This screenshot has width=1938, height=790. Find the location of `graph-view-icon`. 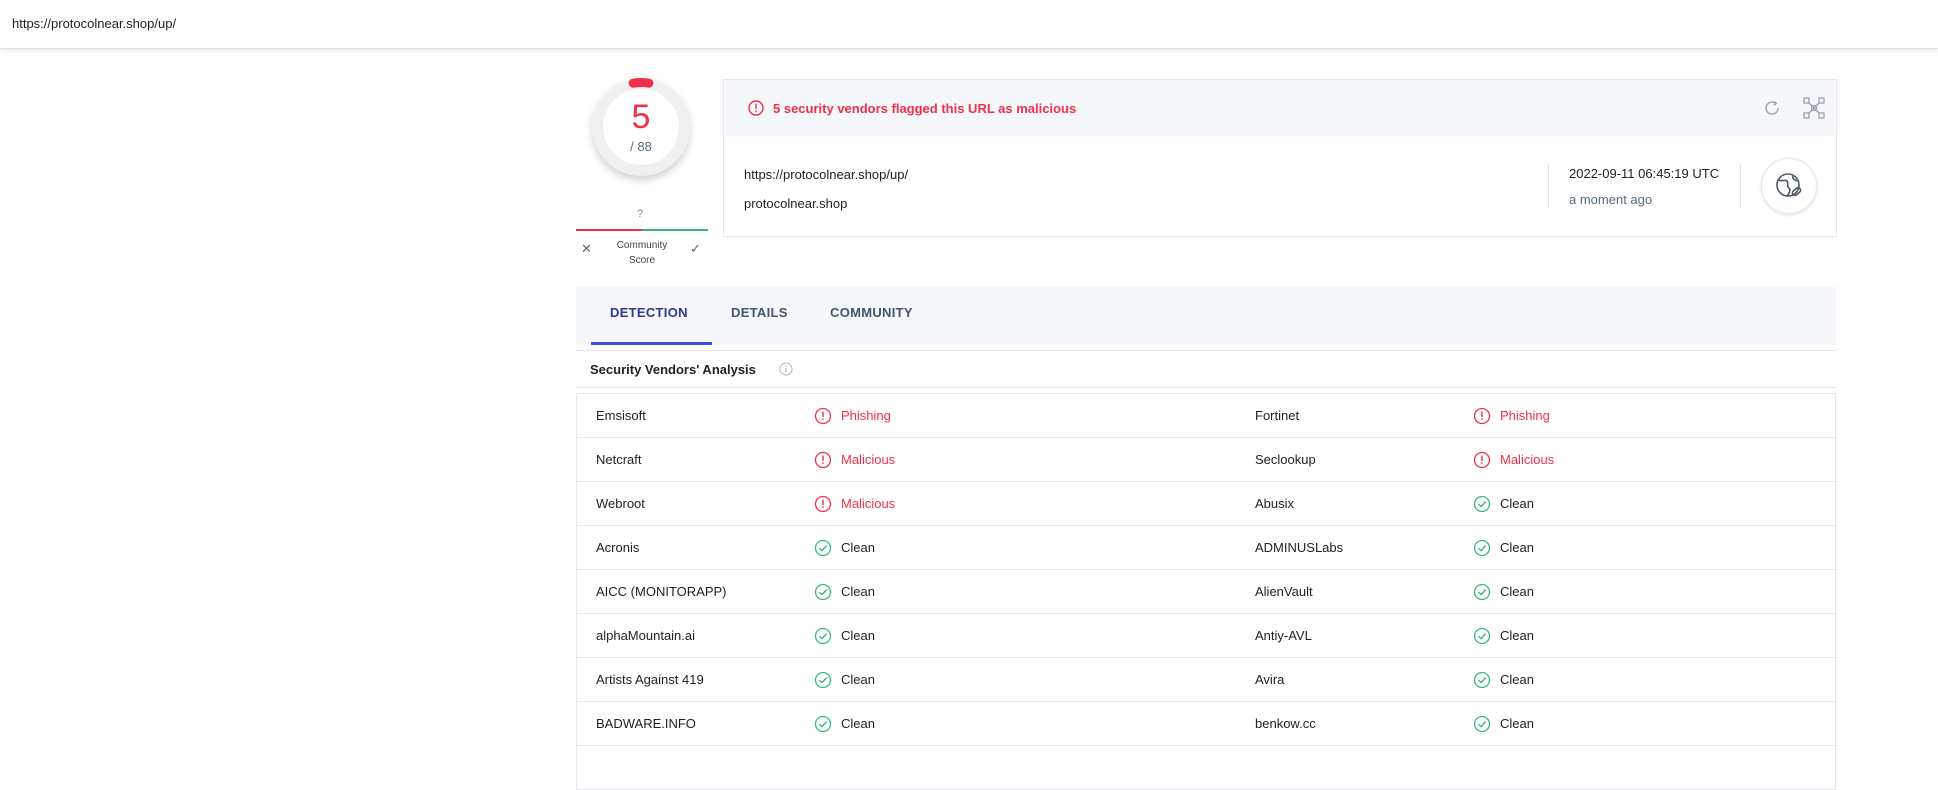

graph-view-icon is located at coordinates (1814, 108).